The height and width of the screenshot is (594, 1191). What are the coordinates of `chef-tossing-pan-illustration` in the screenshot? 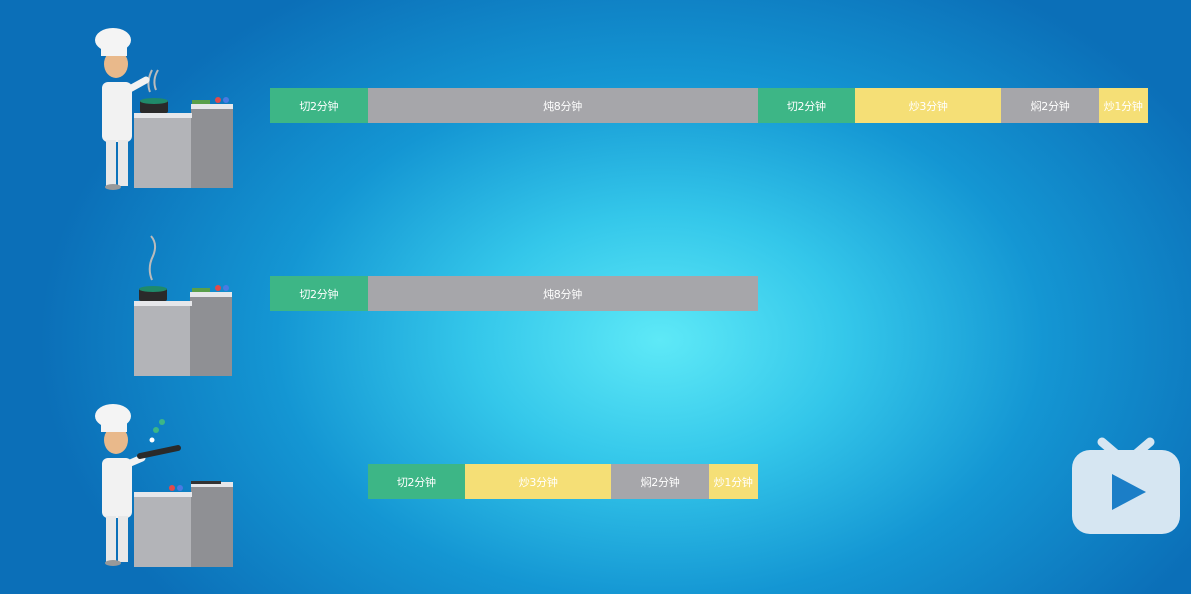 It's located at (164, 485).